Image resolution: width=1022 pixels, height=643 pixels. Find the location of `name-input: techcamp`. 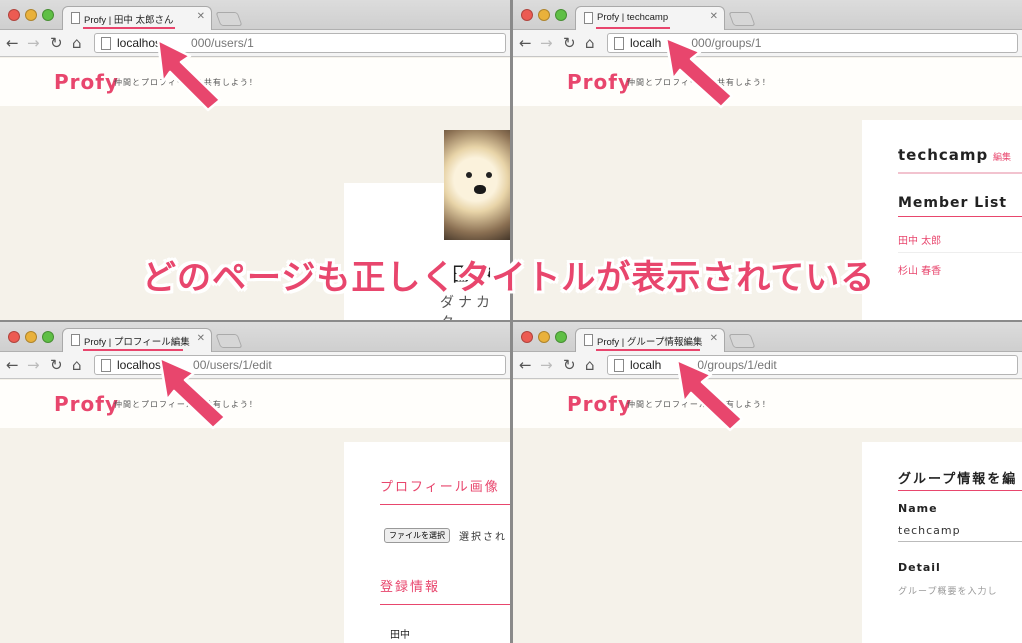

name-input: techcamp is located at coordinates (960, 531).